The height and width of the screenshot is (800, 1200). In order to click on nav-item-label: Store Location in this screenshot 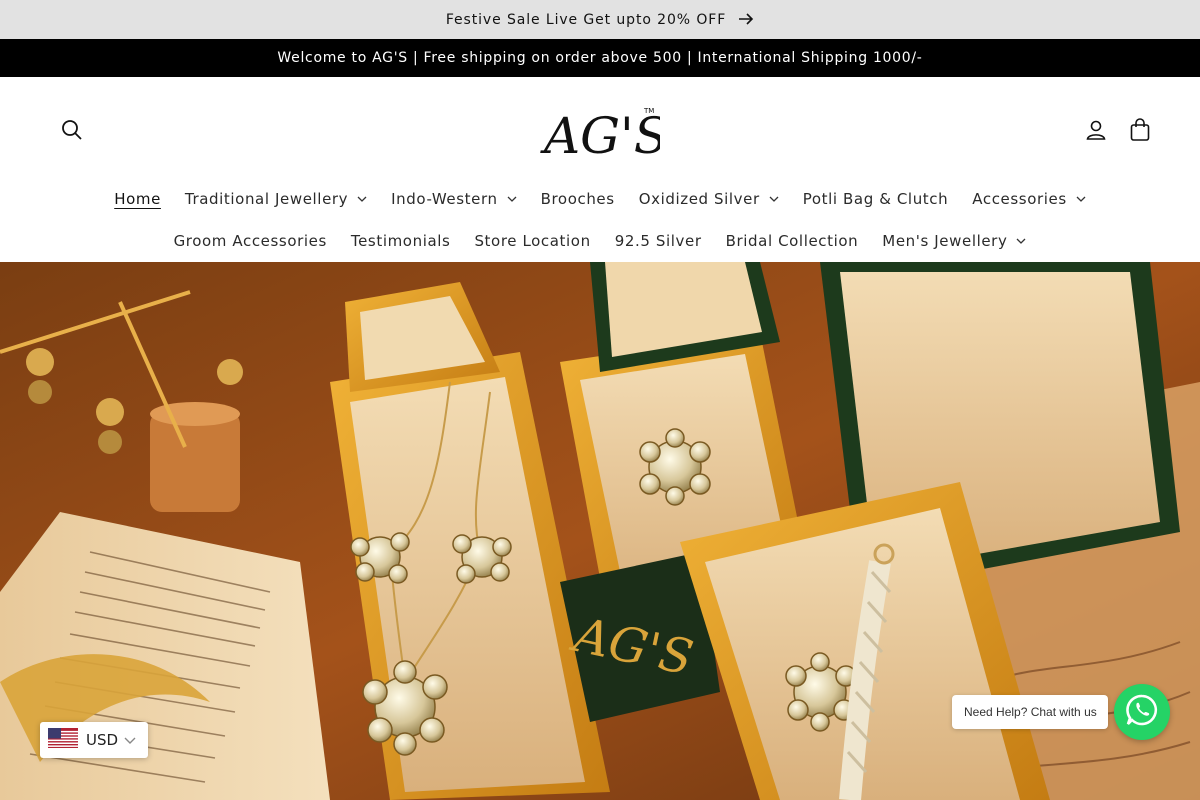, I will do `click(532, 241)`.